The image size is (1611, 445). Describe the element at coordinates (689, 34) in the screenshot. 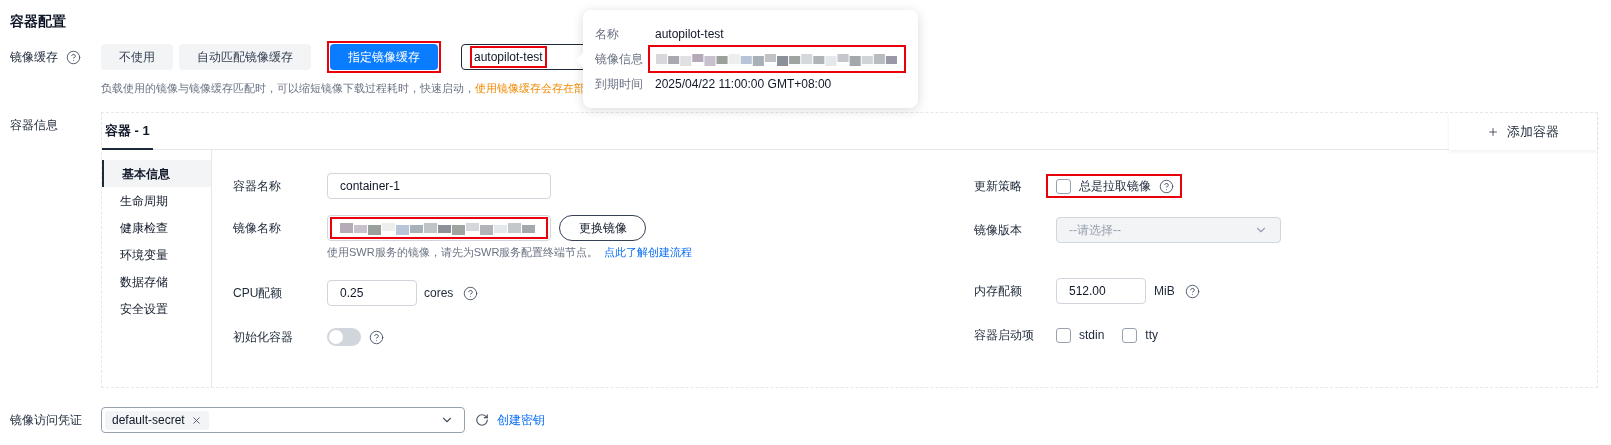

I see `popover-value: autopilot-test` at that location.